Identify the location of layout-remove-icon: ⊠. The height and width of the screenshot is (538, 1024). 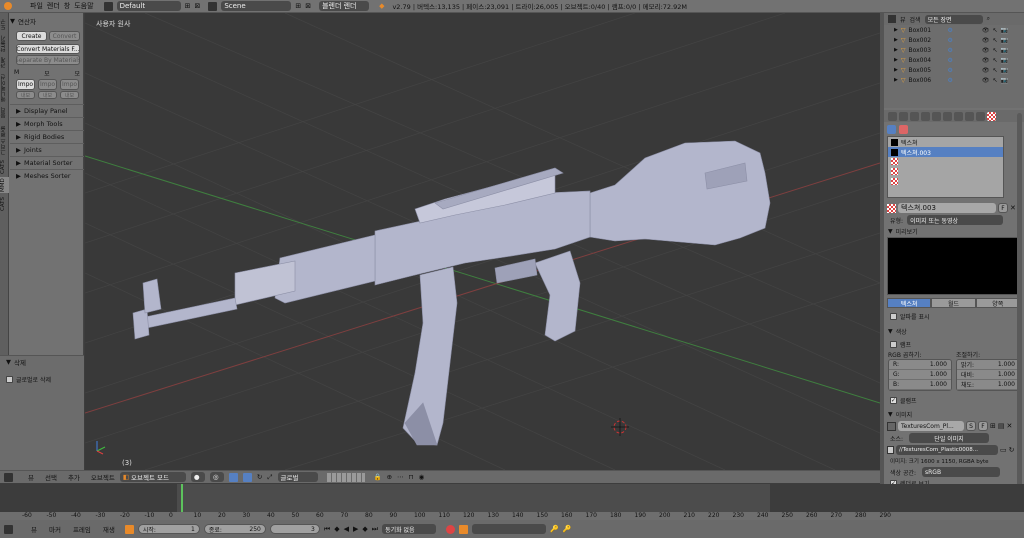
(197, 6).